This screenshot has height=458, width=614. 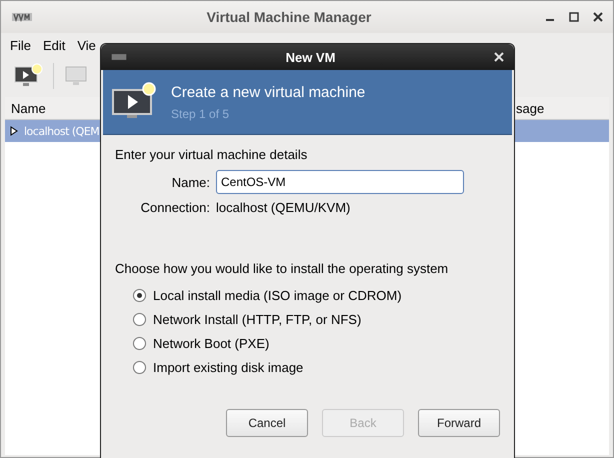 I want to click on field-label: Name:, so click(x=190, y=182).